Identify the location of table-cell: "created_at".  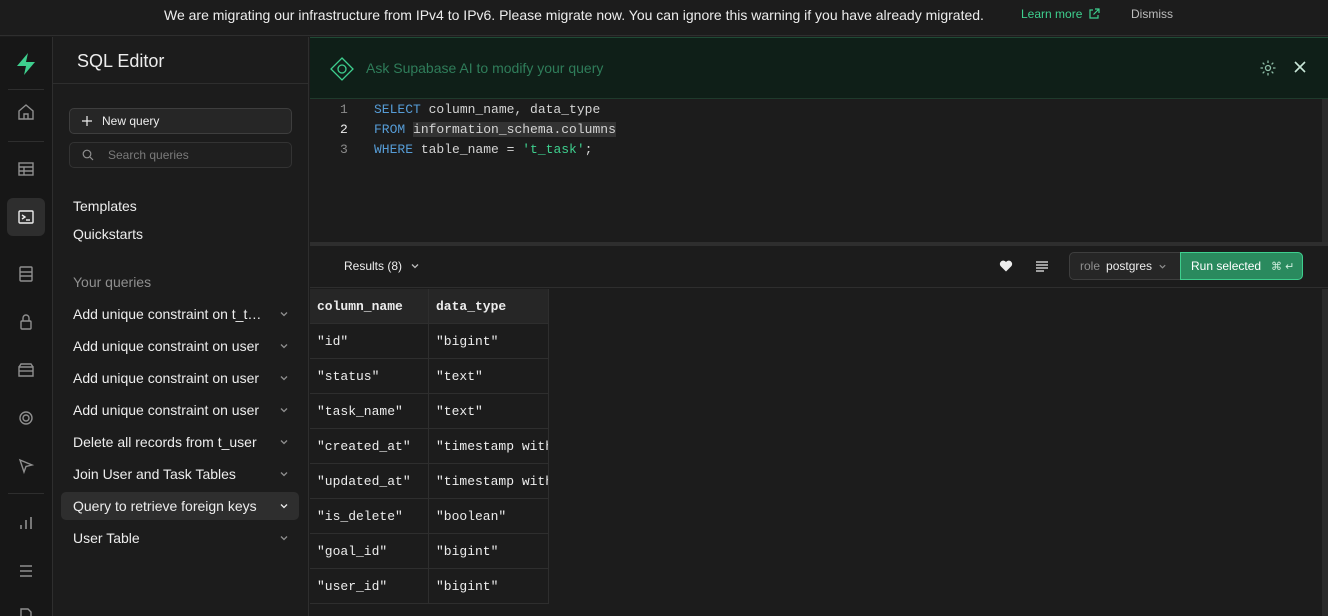
(369, 446).